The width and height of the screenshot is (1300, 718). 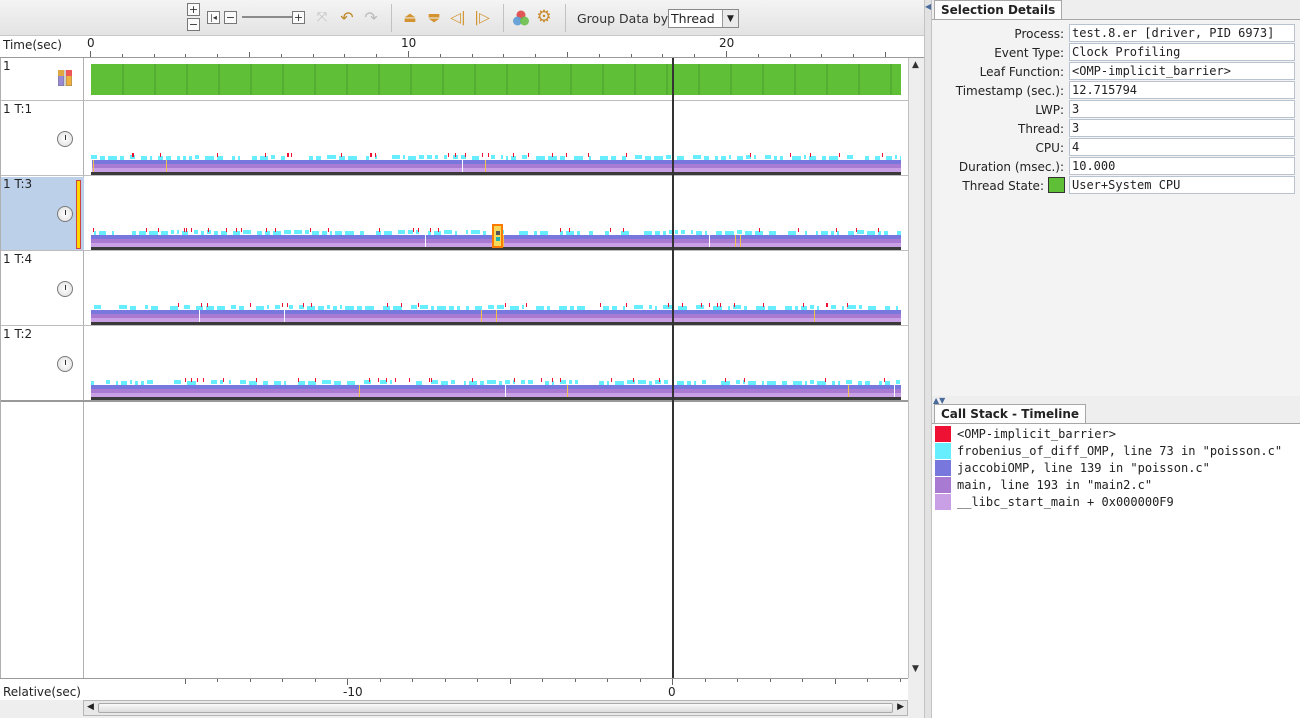 What do you see at coordinates (455, 288) in the screenshot?
I see `timeline-row-thread: 1 T:4` at bounding box center [455, 288].